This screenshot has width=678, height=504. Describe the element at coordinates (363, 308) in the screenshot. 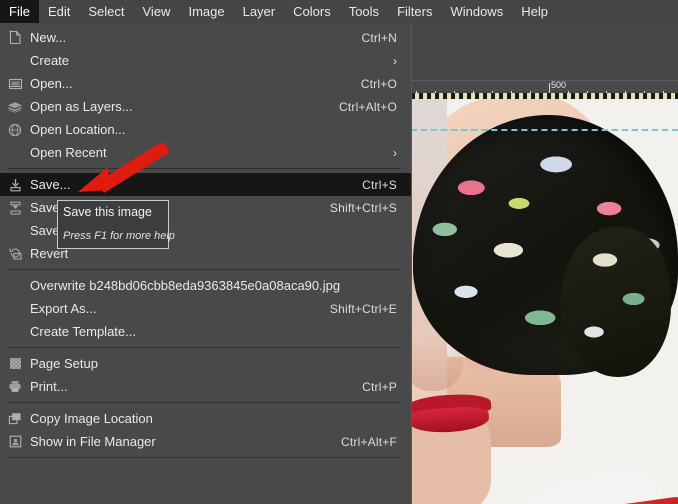

I see `menu-item-accel: Shift+Ctrl+E` at that location.